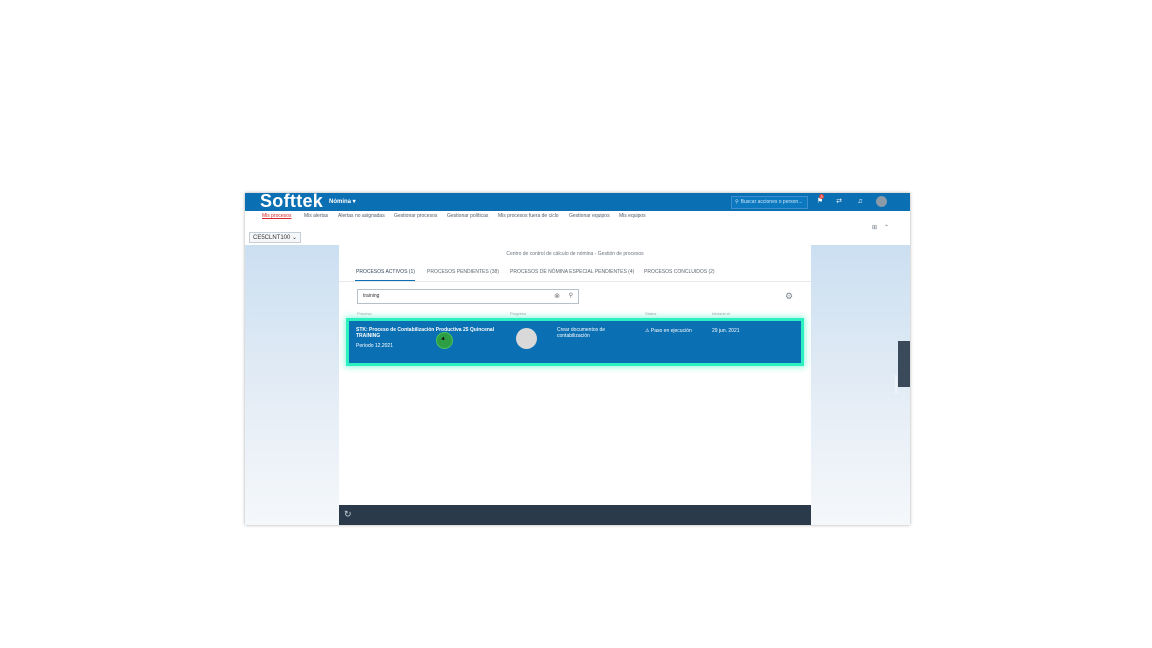 The width and height of the screenshot is (1152, 648). Describe the element at coordinates (650, 313) in the screenshot. I see `column-header-status: Status` at that location.